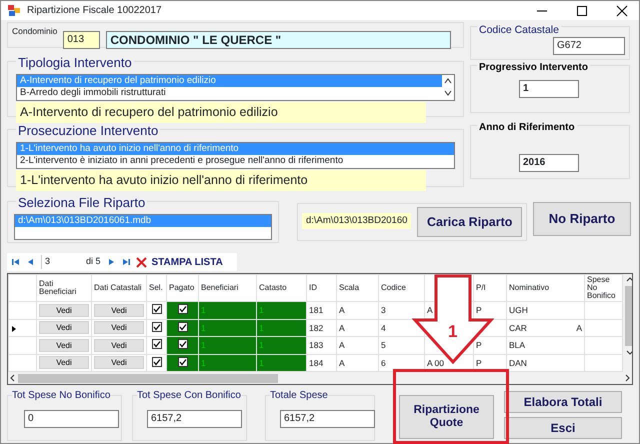 This screenshot has height=444, width=640. What do you see at coordinates (31, 262) in the screenshot?
I see `previous-icon` at bounding box center [31, 262].